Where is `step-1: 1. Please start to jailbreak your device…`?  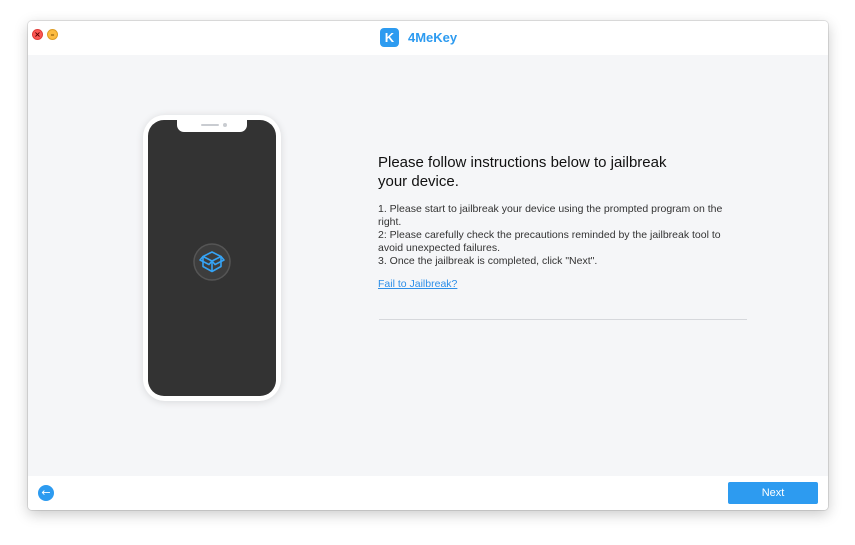 step-1: 1. Please start to jailbreak your device… is located at coordinates (550, 215).